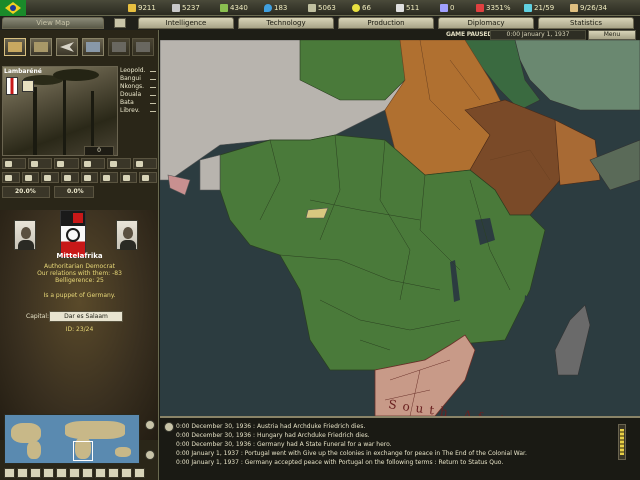 This screenshot has height=480, width=640. Describe the element at coordinates (28, 86) in the screenshot. I see `province-badge-icon` at that location.